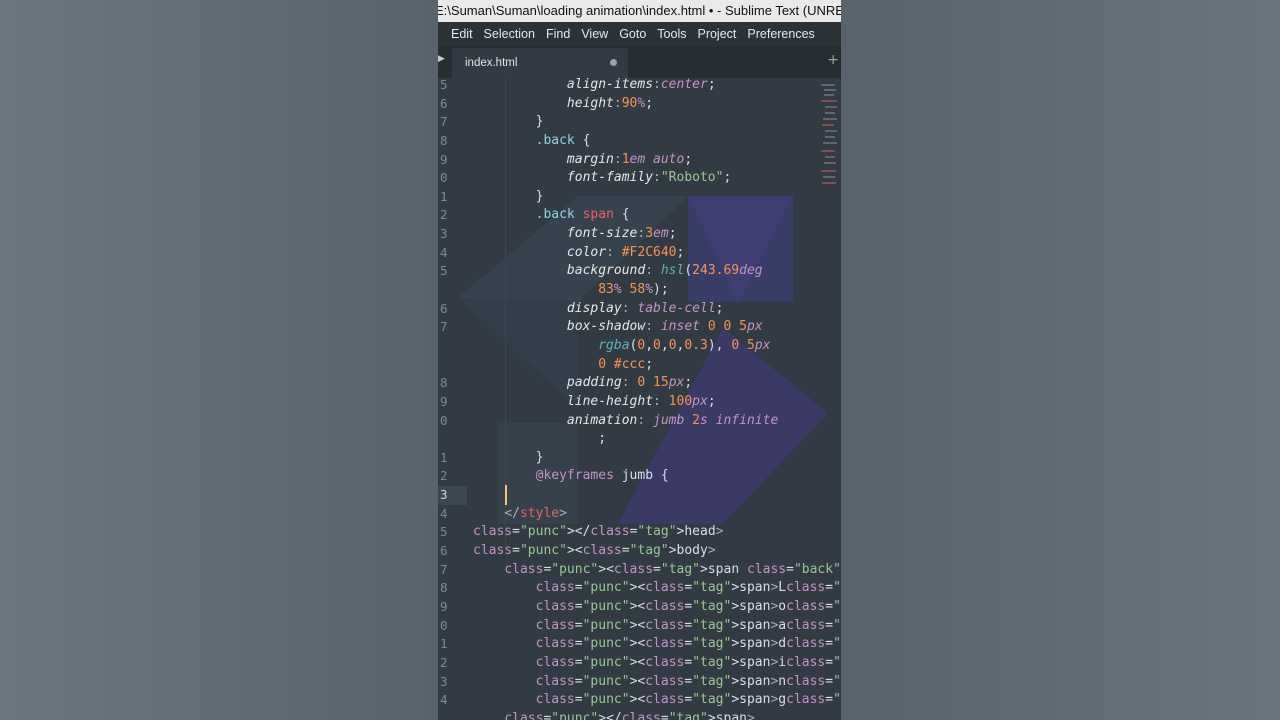 This screenshot has height=720, width=1280. Describe the element at coordinates (540, 439) in the screenshot. I see `code-text: ;` at that location.